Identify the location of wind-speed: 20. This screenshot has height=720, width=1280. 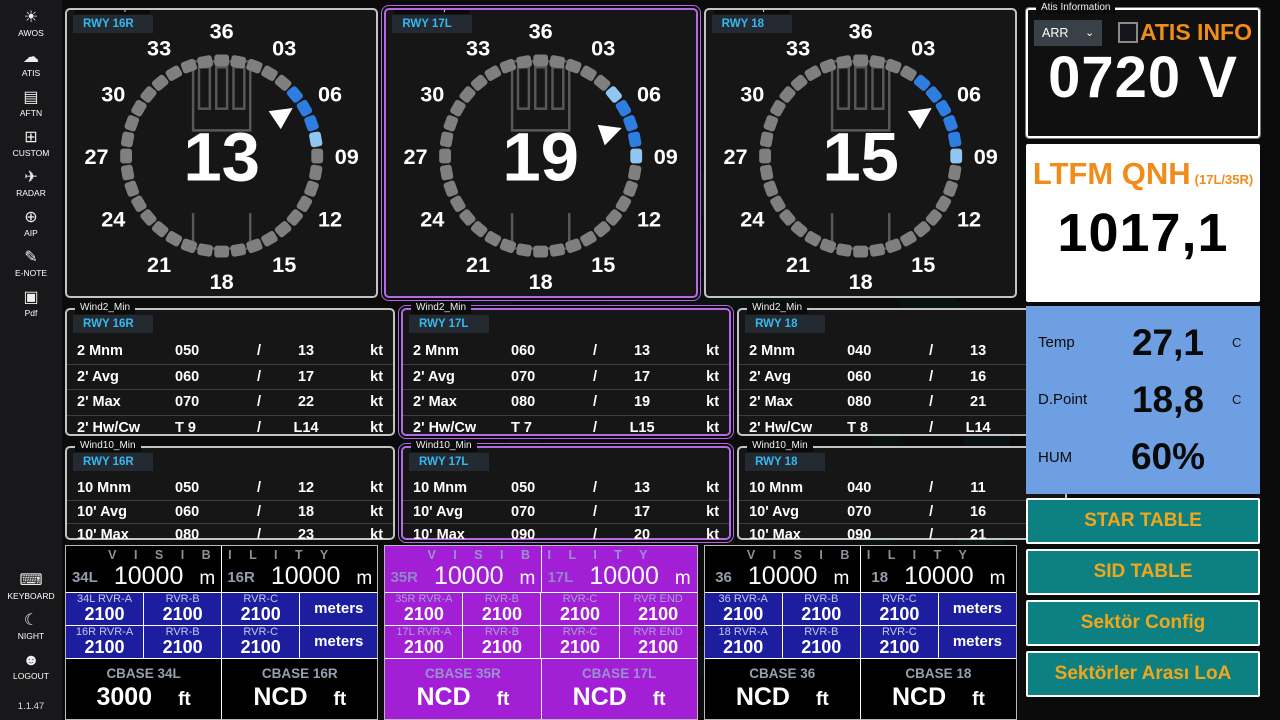
(642, 535).